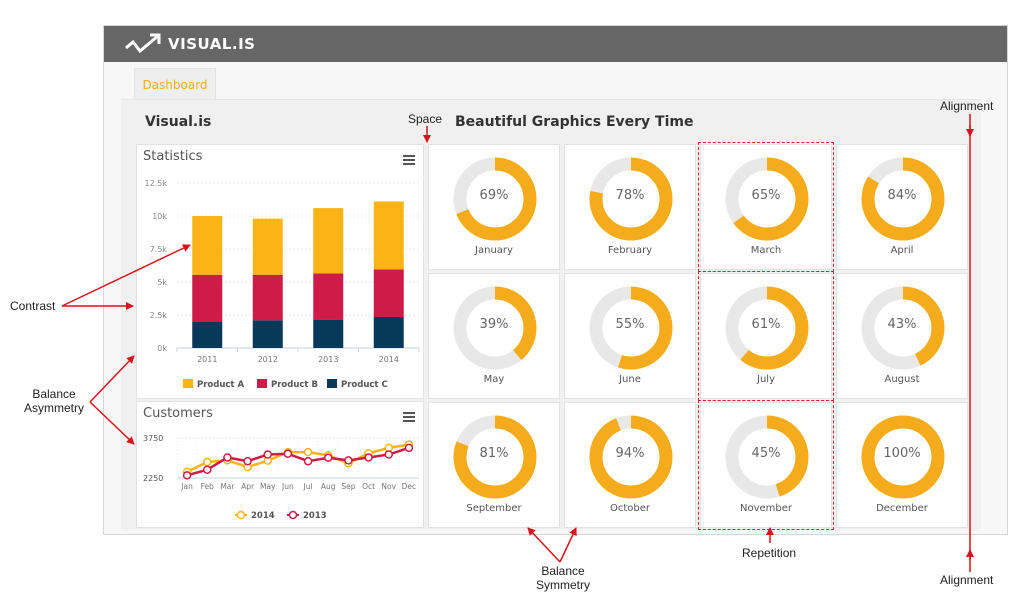  What do you see at coordinates (162, 282) in the screenshot?
I see `y-tick-label: 5k` at bounding box center [162, 282].